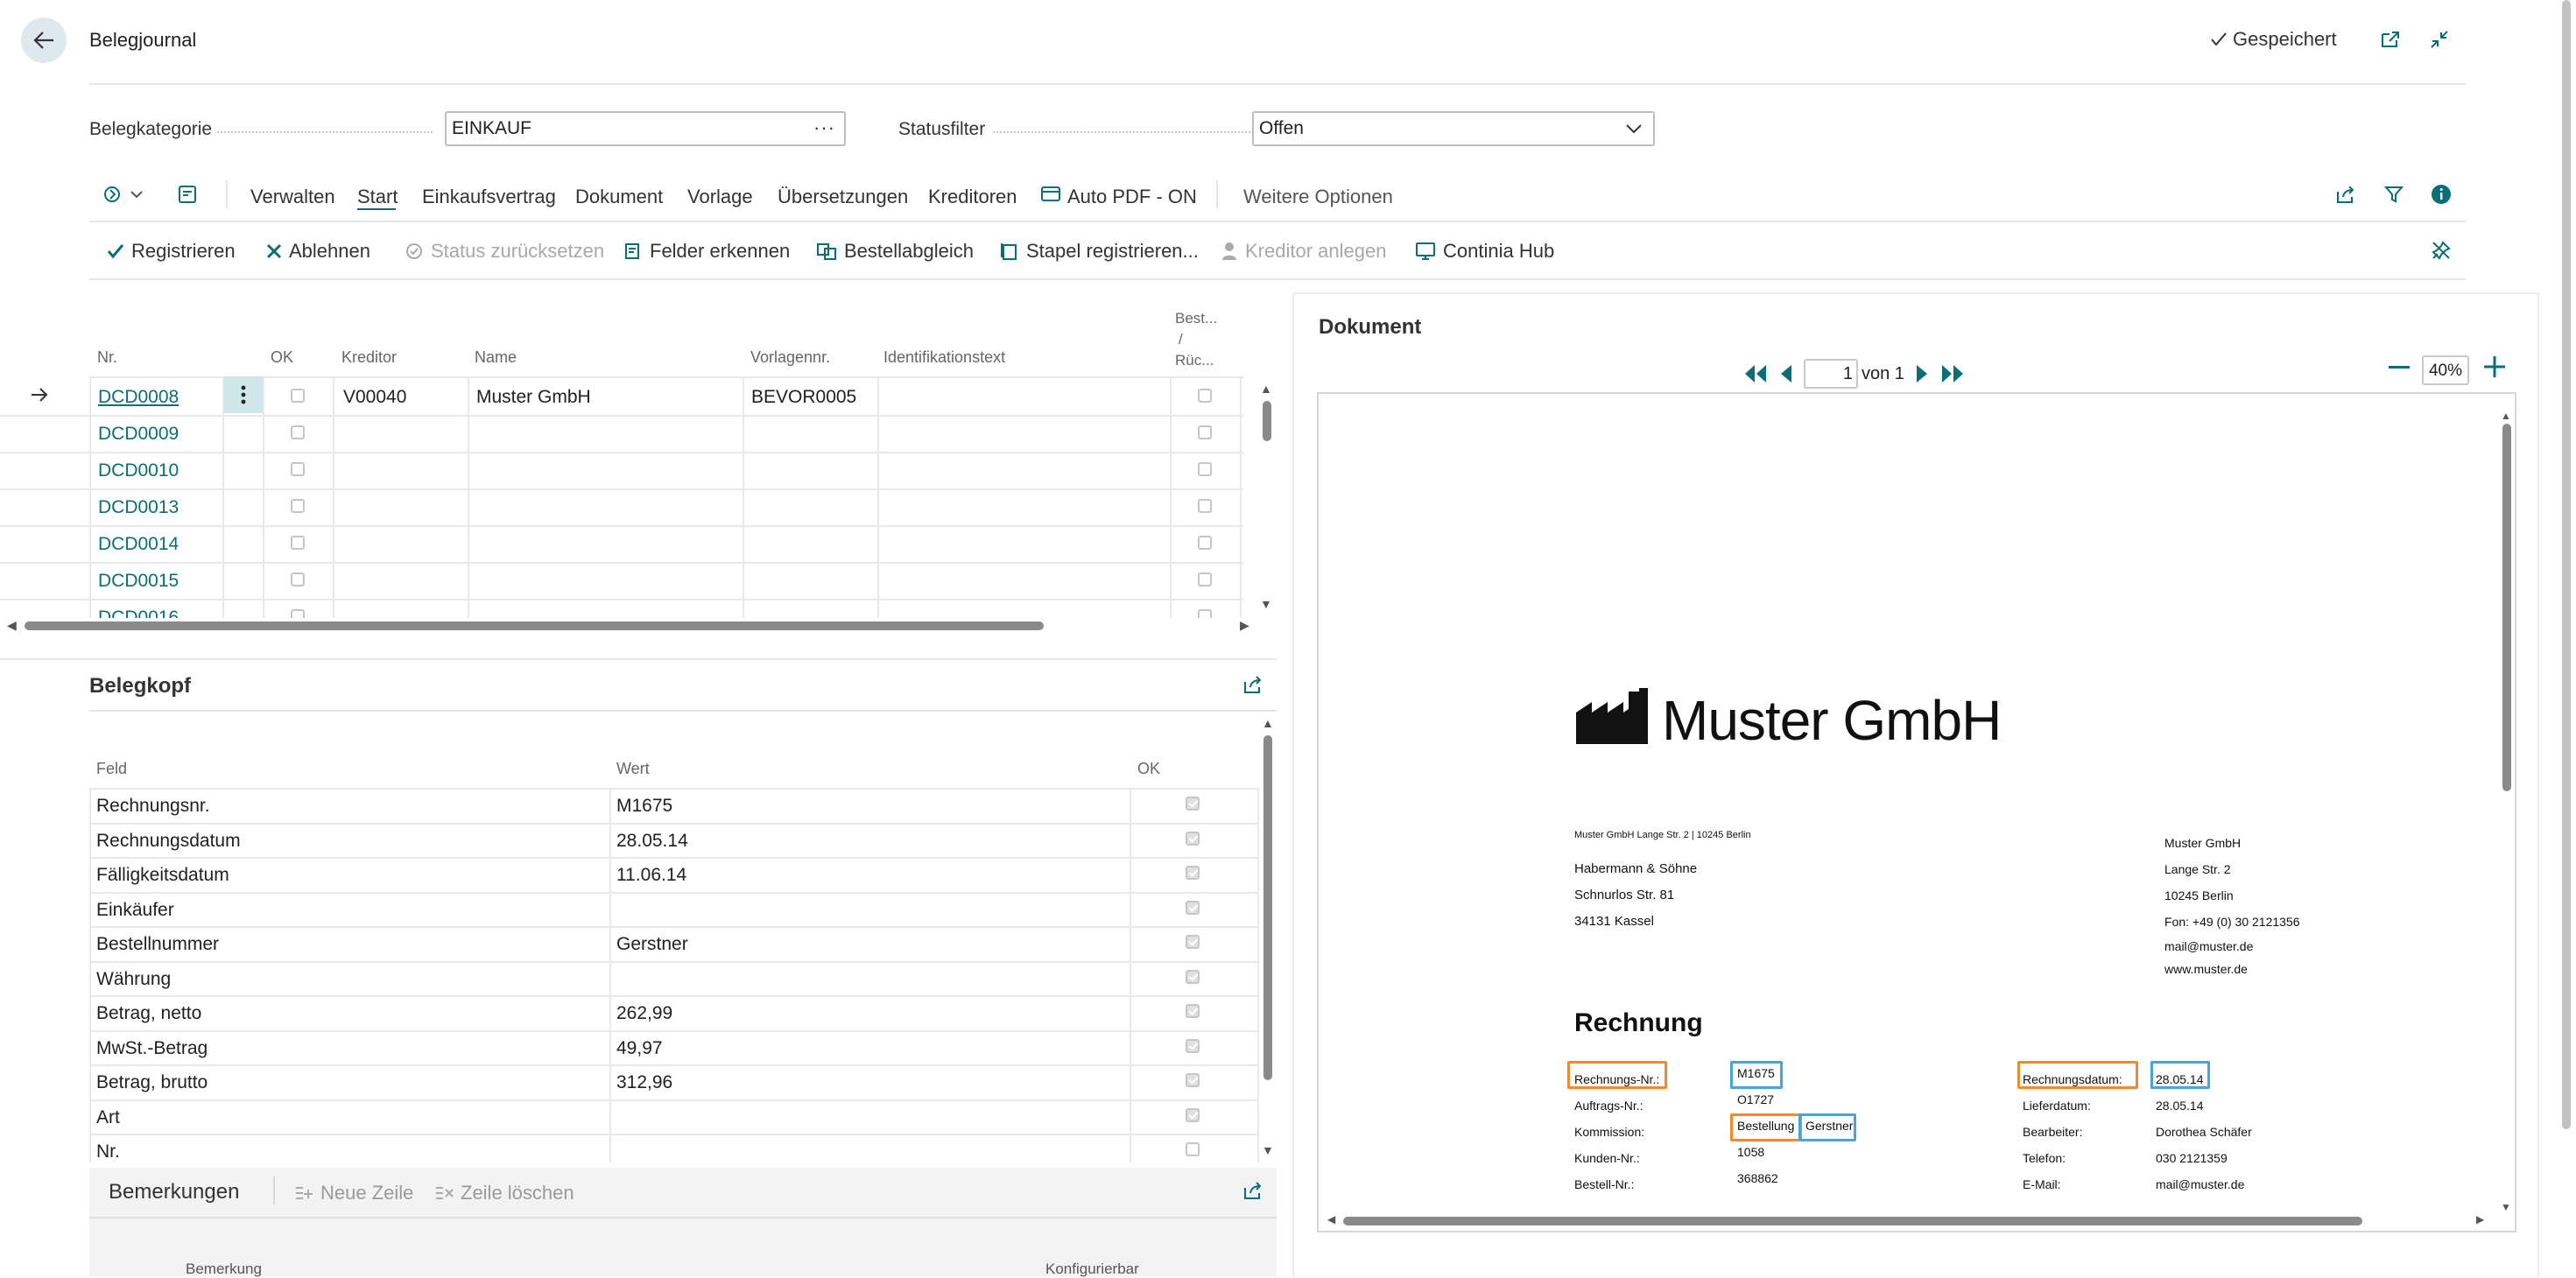  I want to click on invoice-heading: Rechnung, so click(1638, 1023).